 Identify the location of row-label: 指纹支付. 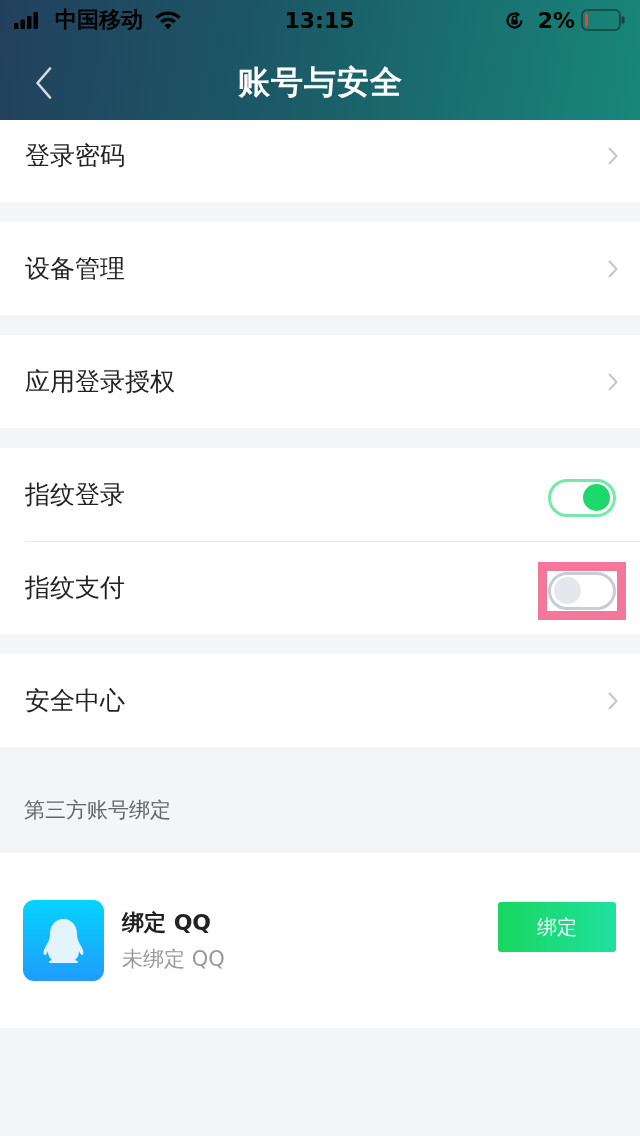
(75, 588).